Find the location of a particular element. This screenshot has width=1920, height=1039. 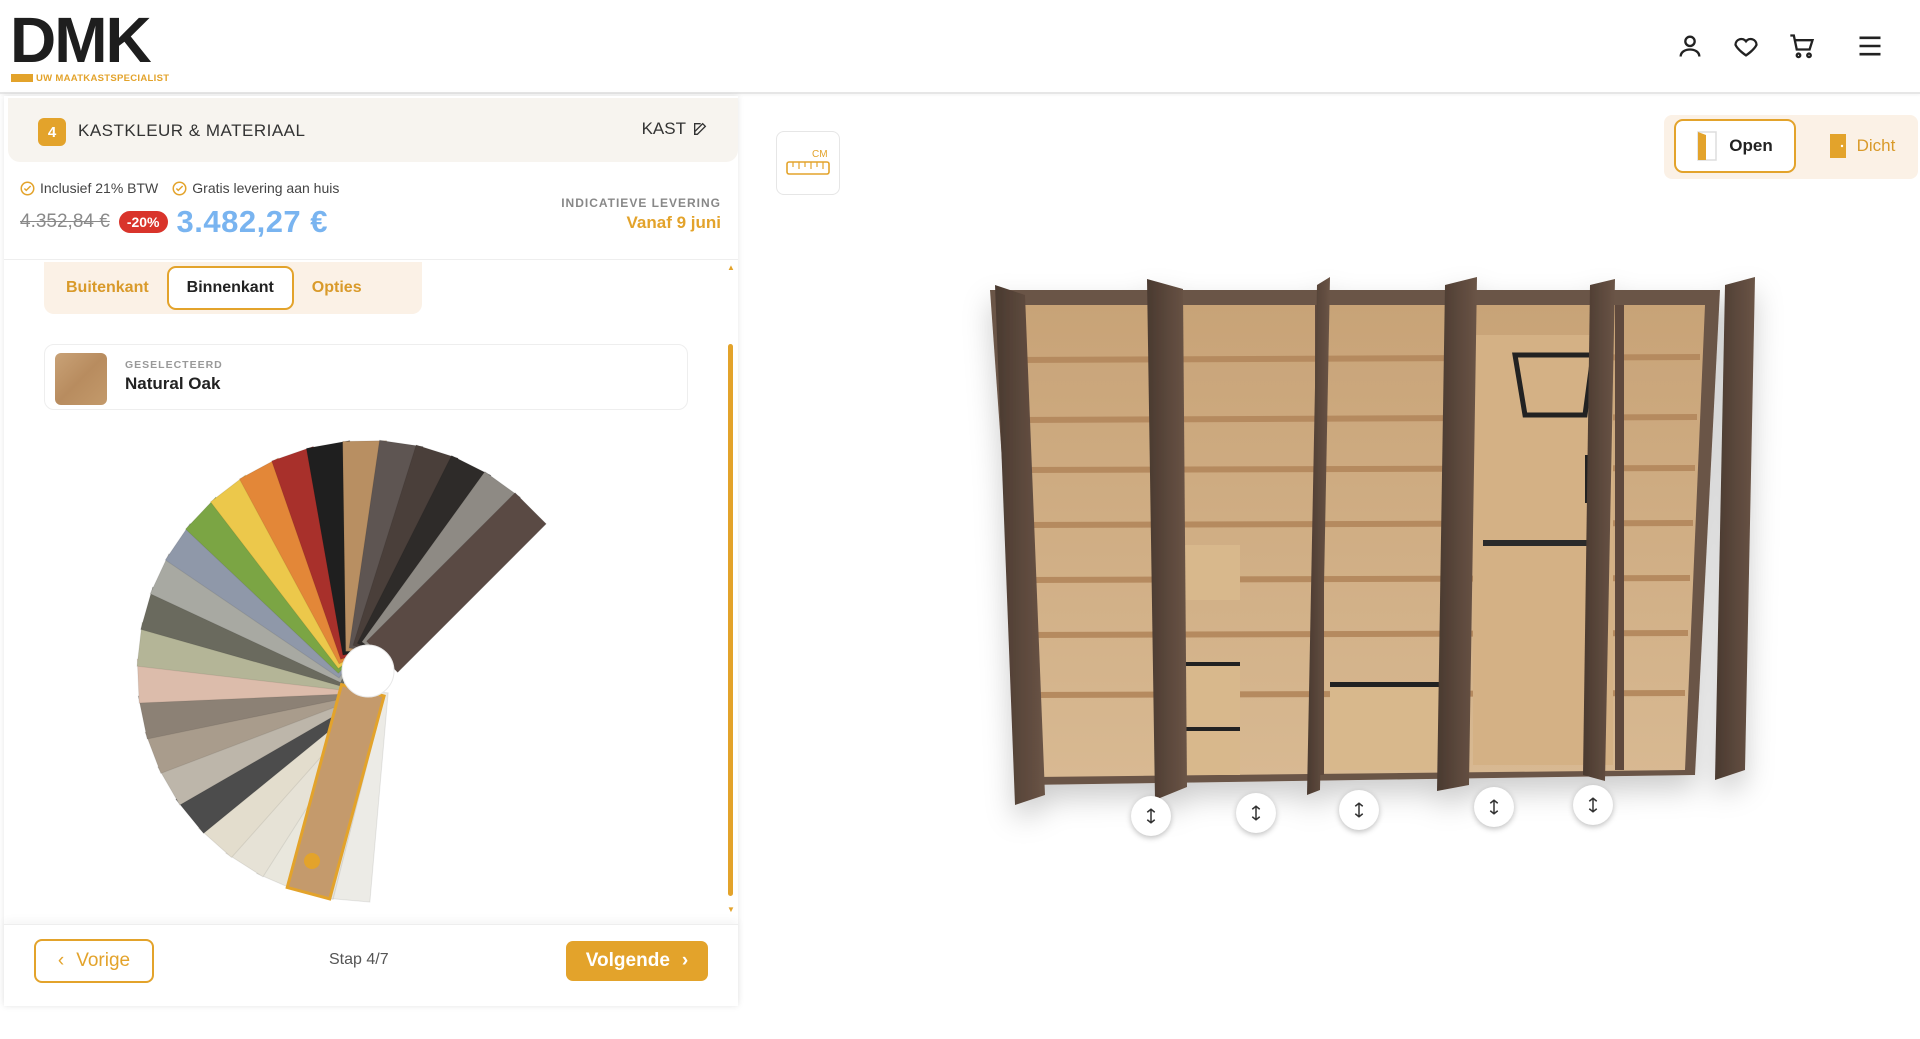

doors-open-button: Open is located at coordinates (1735, 146).